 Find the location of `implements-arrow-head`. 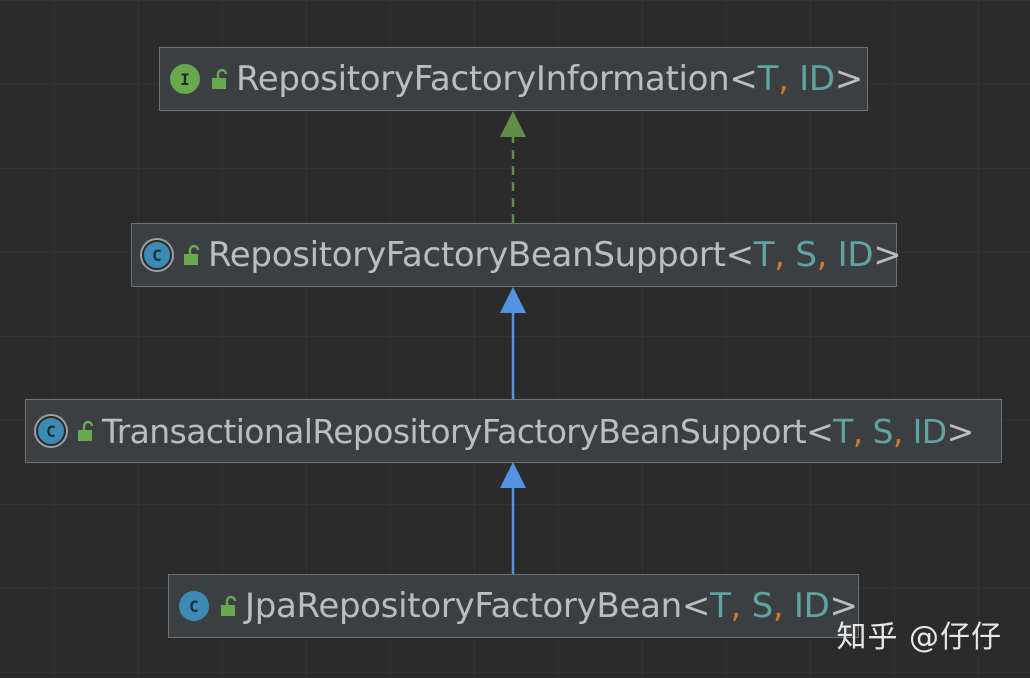

implements-arrow-head is located at coordinates (513, 124).